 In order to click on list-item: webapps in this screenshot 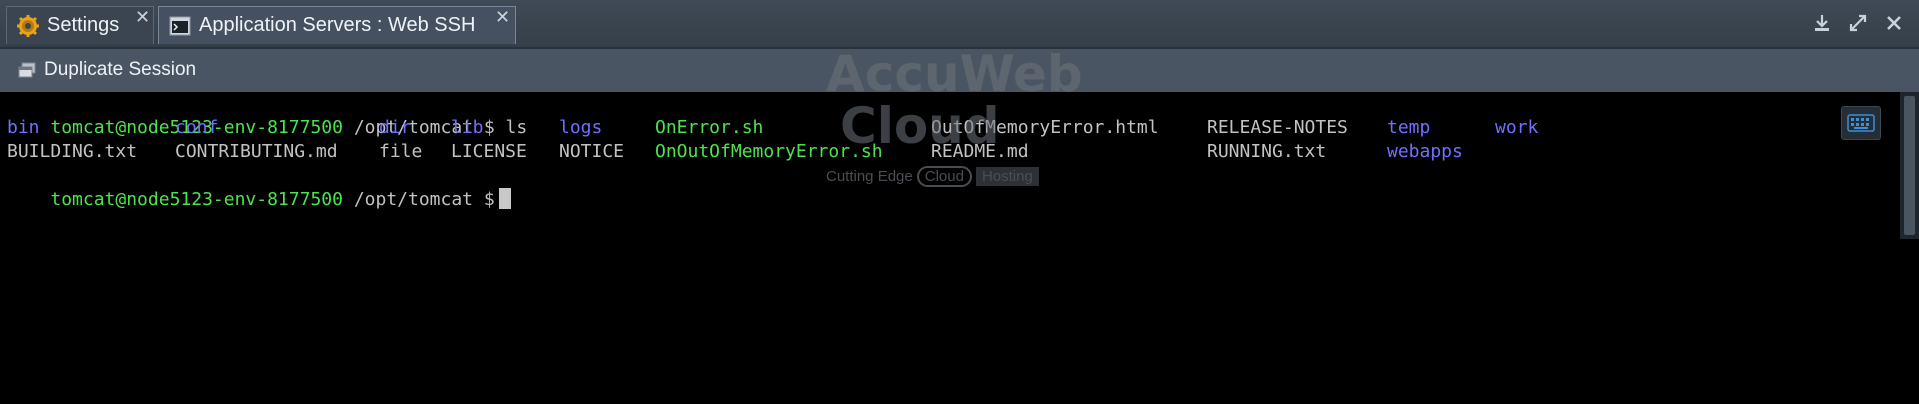, I will do `click(1425, 151)`.